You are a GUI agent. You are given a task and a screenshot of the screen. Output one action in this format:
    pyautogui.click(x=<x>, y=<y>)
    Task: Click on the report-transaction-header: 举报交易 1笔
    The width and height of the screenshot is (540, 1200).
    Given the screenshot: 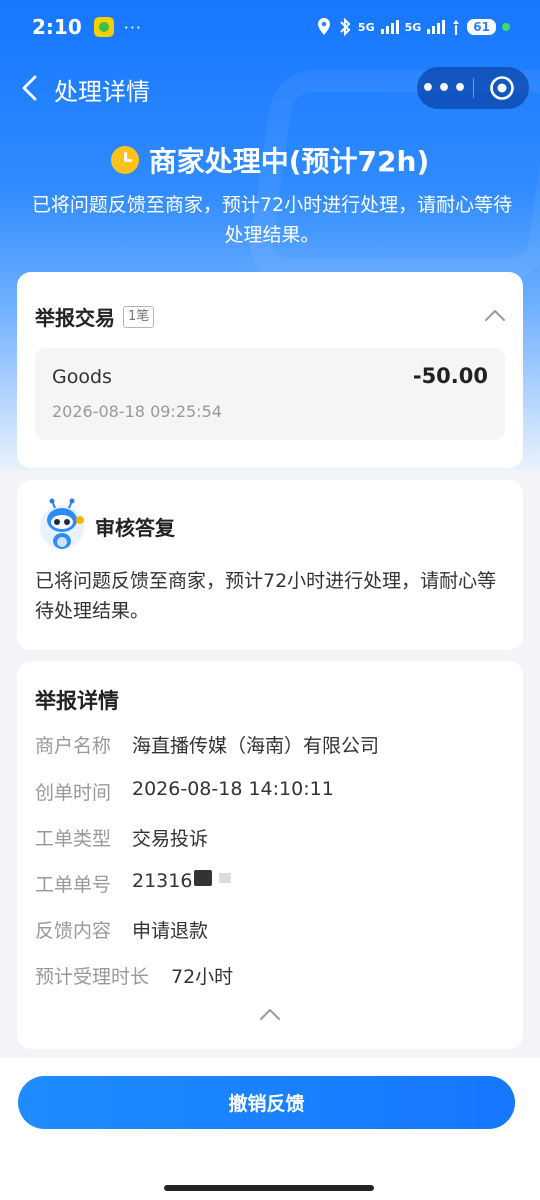 What is the action you would take?
    pyautogui.click(x=95, y=316)
    